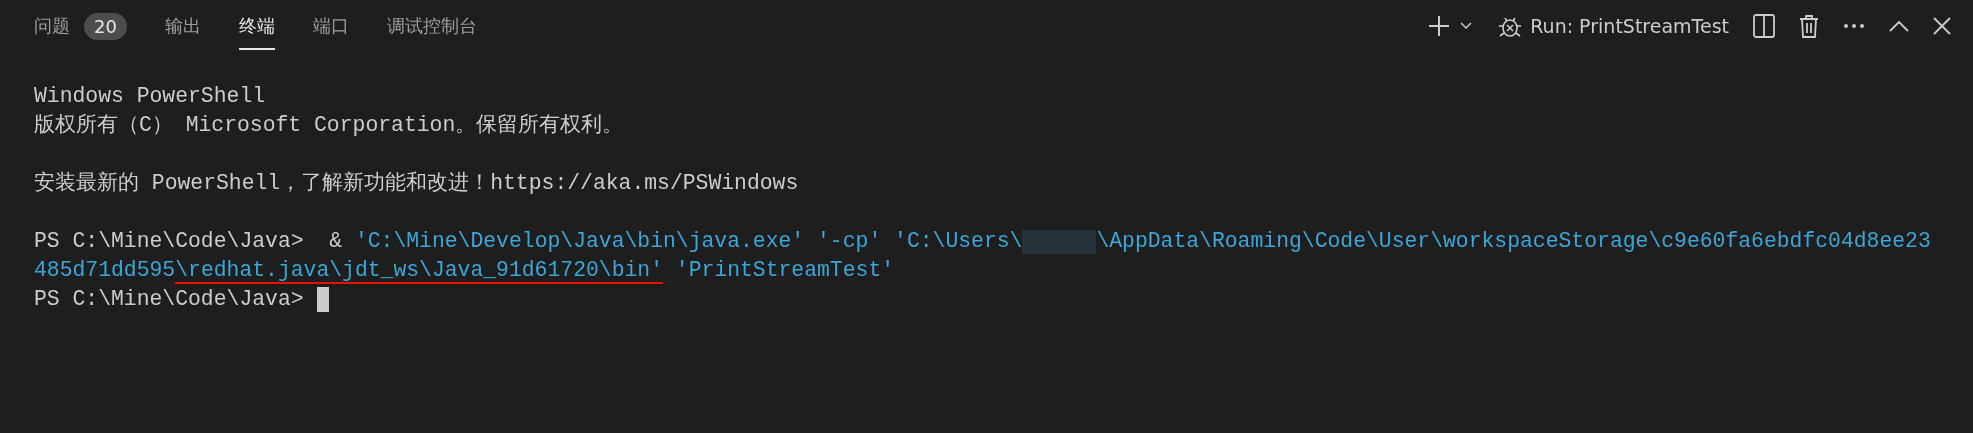 This screenshot has width=1973, height=433. What do you see at coordinates (1513, 241) in the screenshot?
I see `terminal-text: \AppData\Roaming\Code\User\workspaceStorage\c9e60fa6ebdfc04d8ee23` at bounding box center [1513, 241].